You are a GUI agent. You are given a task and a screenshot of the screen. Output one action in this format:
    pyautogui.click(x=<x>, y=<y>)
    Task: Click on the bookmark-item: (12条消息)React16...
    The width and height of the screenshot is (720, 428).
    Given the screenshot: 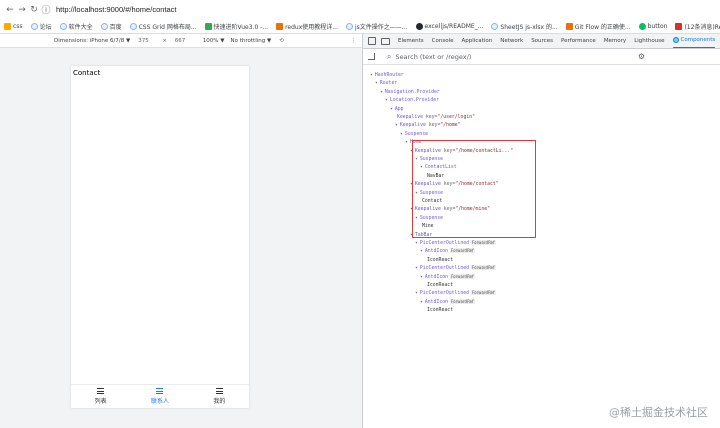 What is the action you would take?
    pyautogui.click(x=697, y=26)
    